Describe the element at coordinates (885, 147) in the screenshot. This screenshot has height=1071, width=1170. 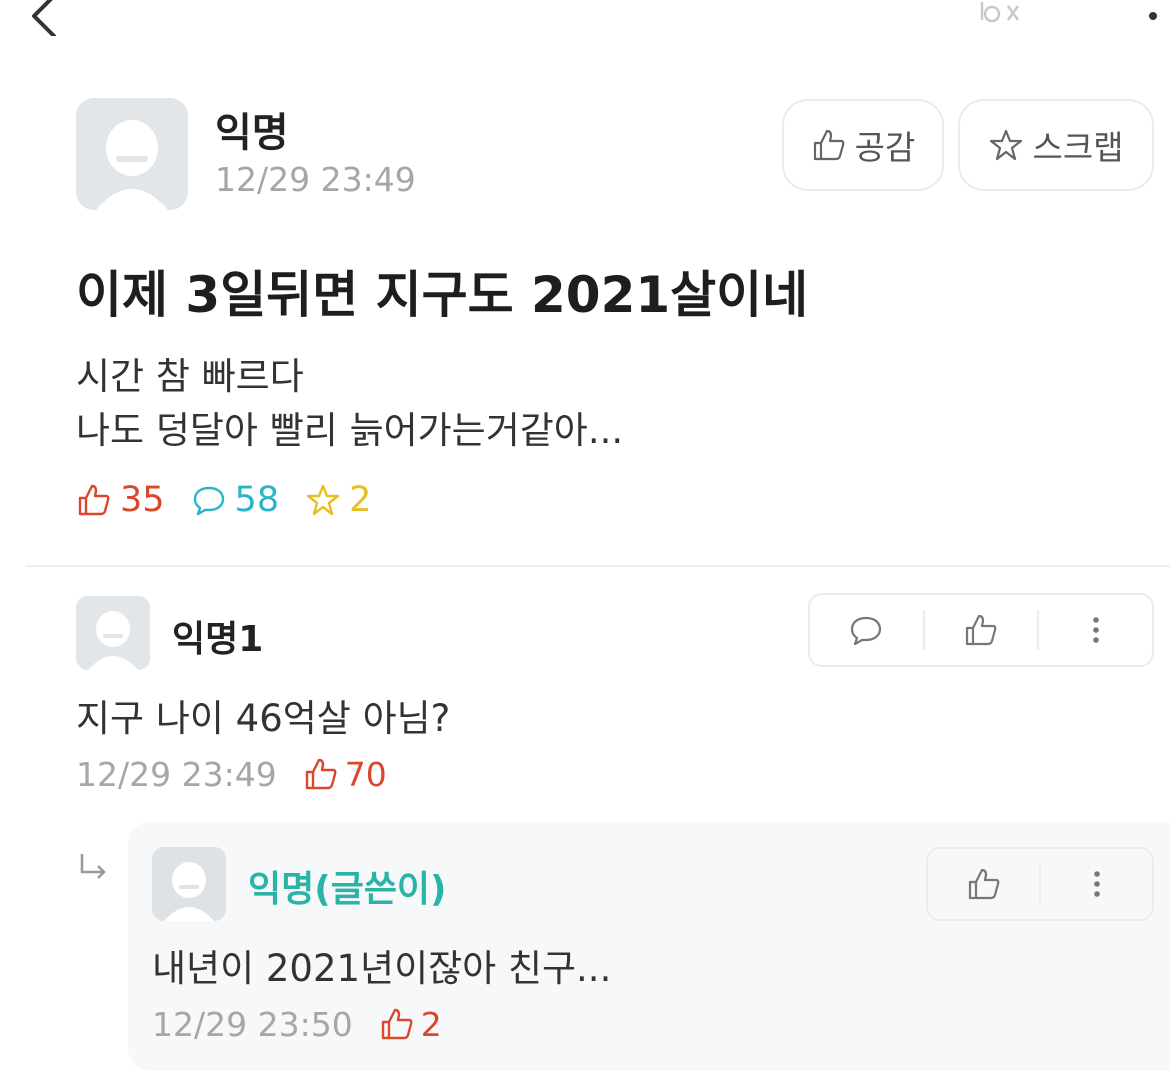
I see `like-post-label: 공감` at that location.